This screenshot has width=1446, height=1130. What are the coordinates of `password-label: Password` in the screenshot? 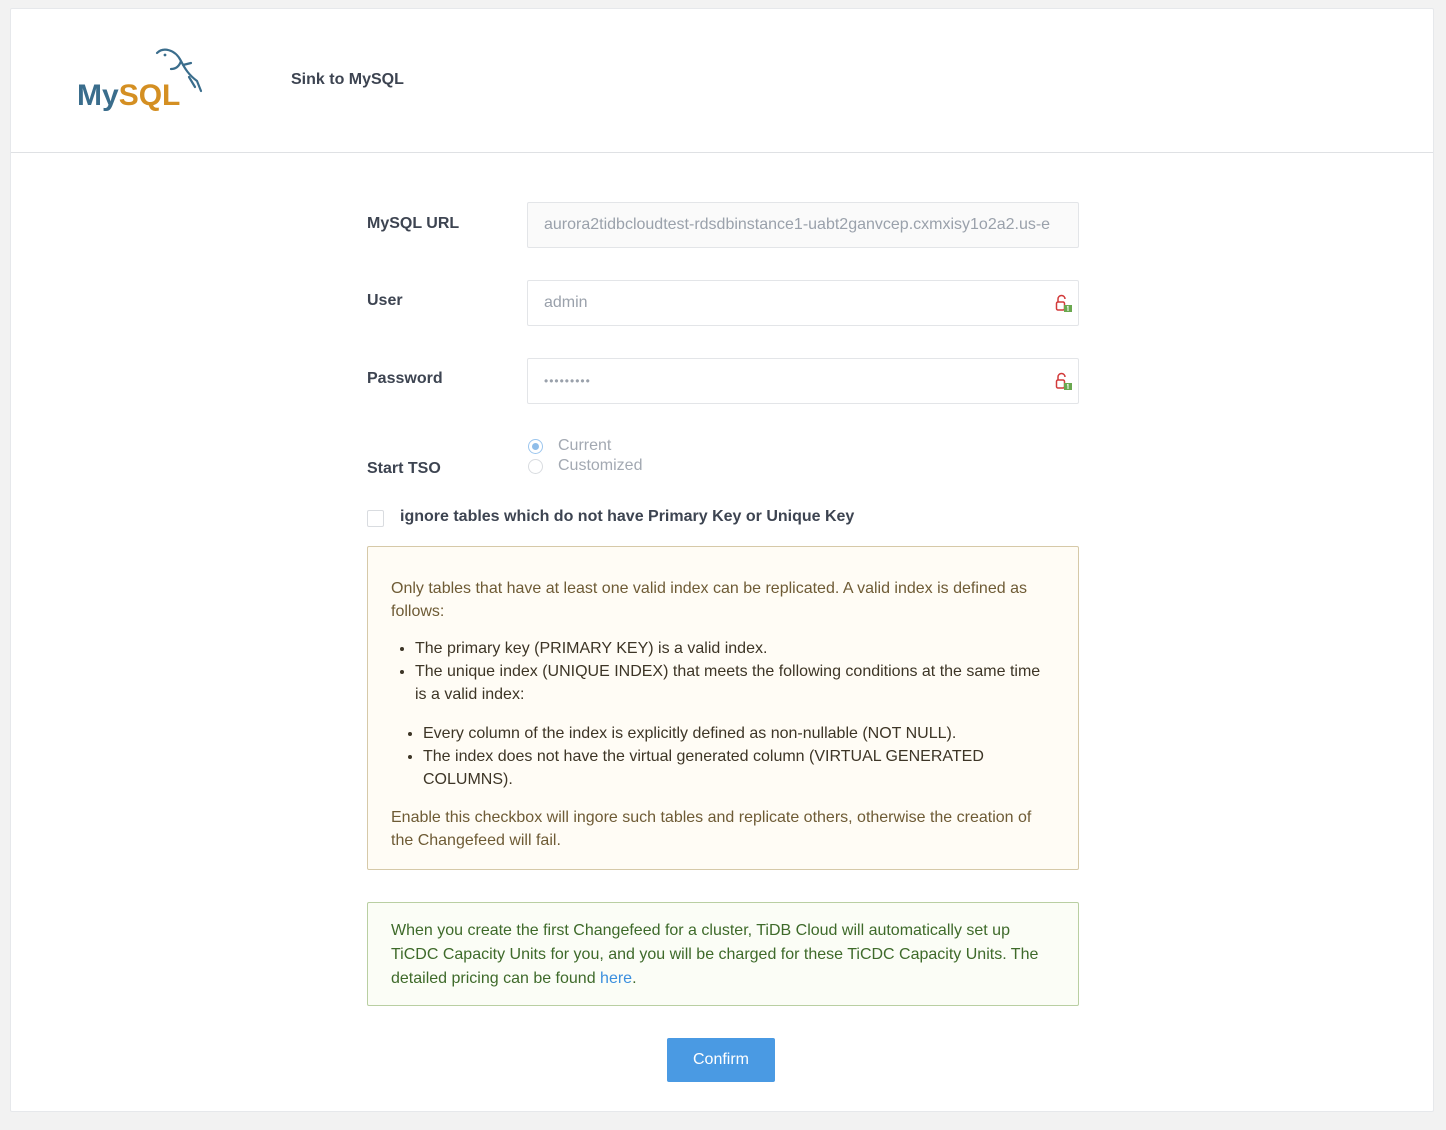 It's located at (405, 378).